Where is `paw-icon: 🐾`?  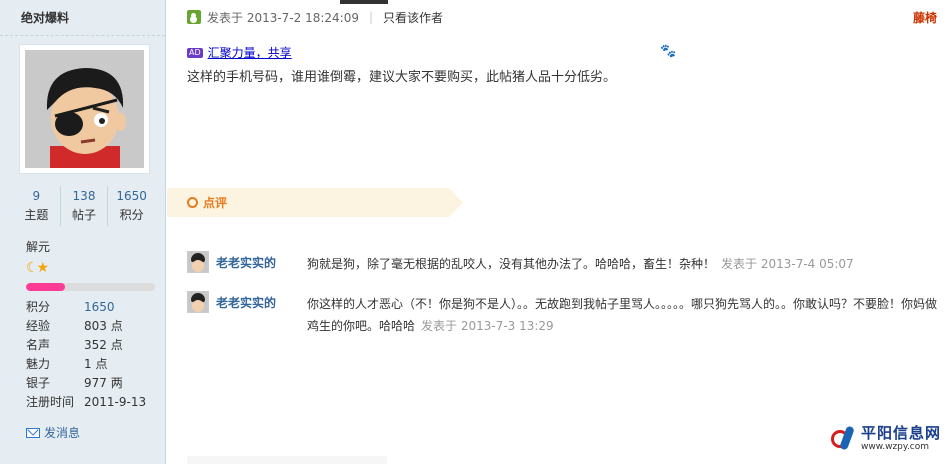
paw-icon: 🐾 is located at coordinates (668, 51).